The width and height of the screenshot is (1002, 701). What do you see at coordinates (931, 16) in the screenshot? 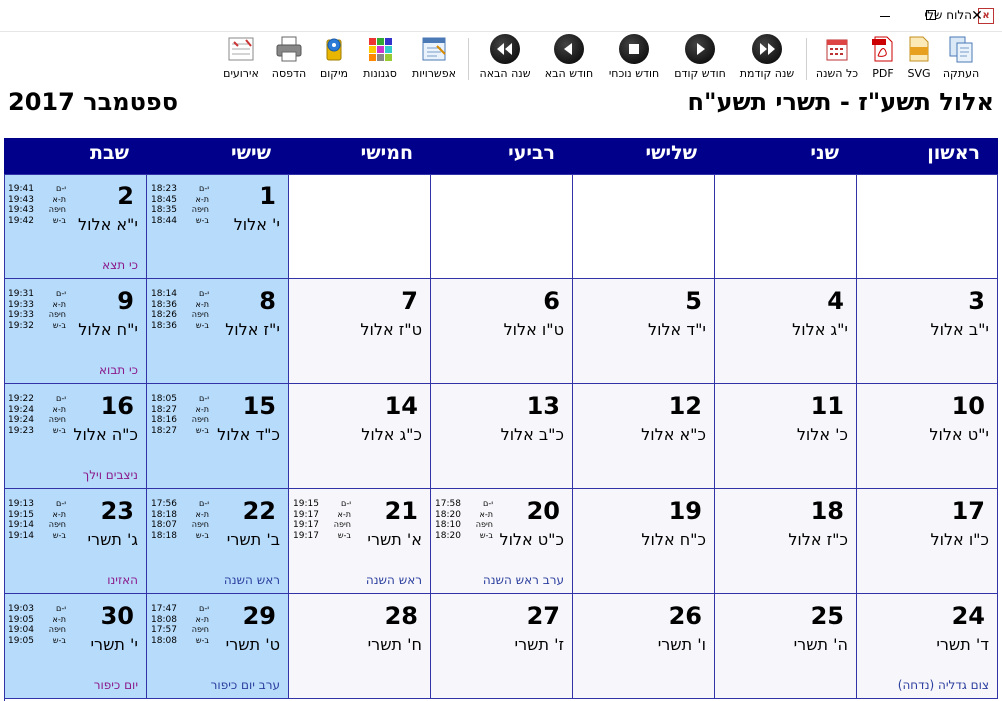
I see `maximize-button` at bounding box center [931, 16].